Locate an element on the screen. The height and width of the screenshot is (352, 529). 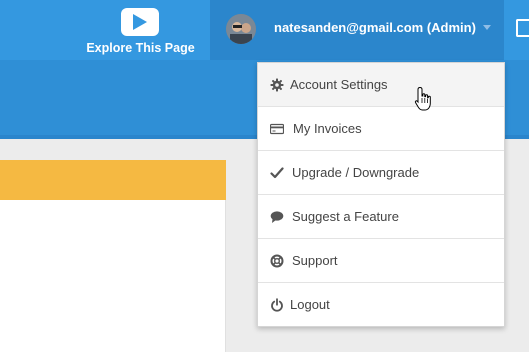
menu-item-label: Support is located at coordinates (315, 260).